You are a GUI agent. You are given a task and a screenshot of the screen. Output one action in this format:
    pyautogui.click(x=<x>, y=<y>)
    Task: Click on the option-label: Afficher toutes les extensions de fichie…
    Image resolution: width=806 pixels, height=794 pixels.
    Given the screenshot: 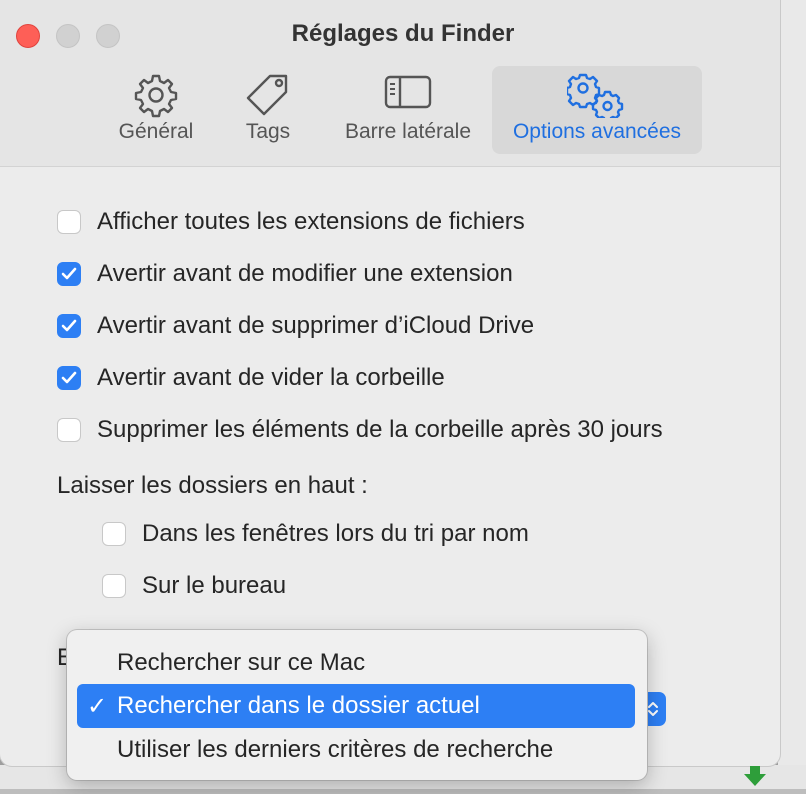 What is the action you would take?
    pyautogui.click(x=311, y=221)
    